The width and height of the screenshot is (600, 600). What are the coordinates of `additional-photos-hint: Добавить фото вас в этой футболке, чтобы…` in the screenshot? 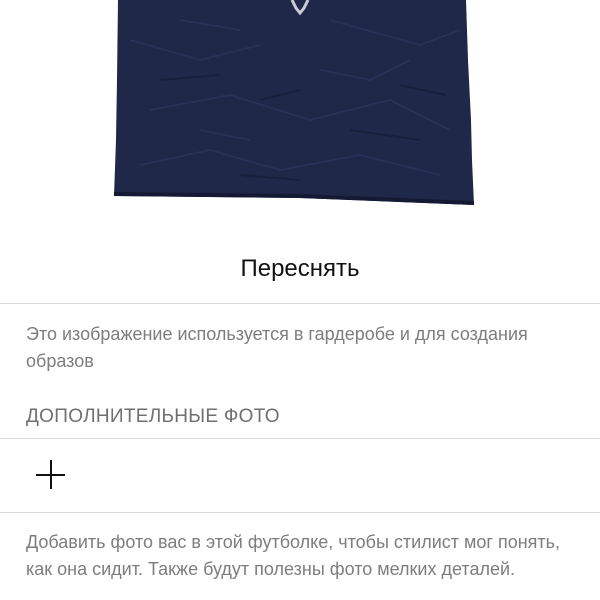 It's located at (293, 555).